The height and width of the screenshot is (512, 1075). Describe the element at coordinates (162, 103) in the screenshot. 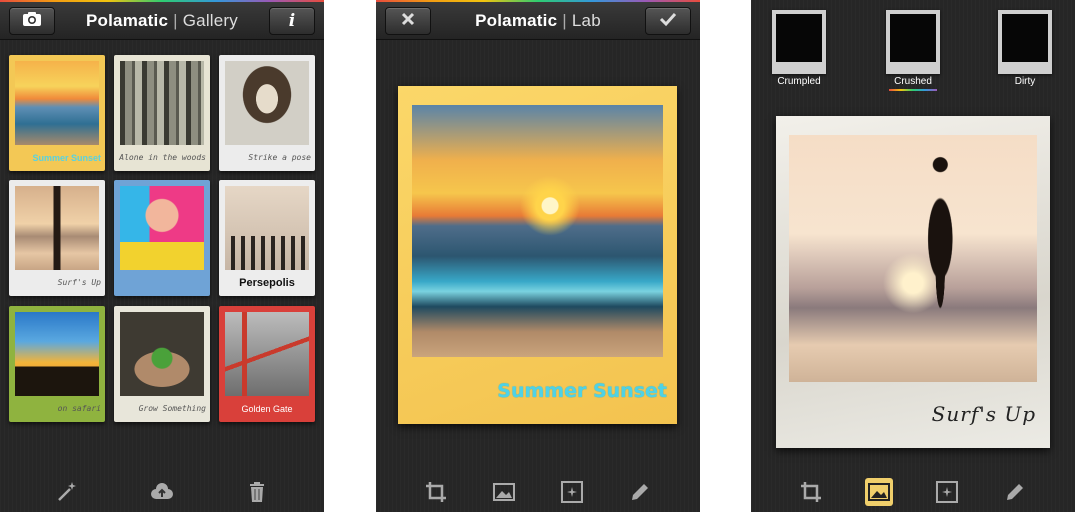

I see `photo-woods` at that location.